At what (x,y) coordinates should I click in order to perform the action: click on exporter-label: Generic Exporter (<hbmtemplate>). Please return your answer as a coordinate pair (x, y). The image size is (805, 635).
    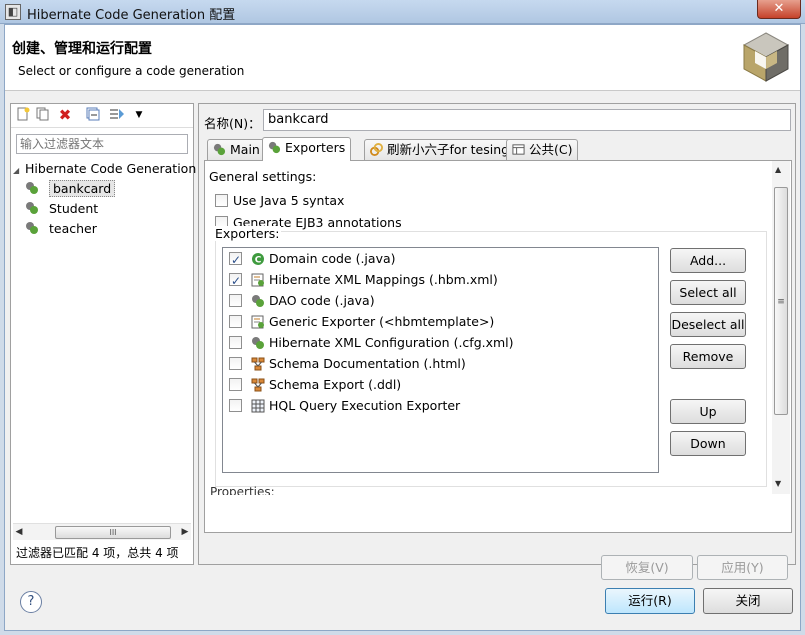
    Looking at the image, I should click on (381, 321).